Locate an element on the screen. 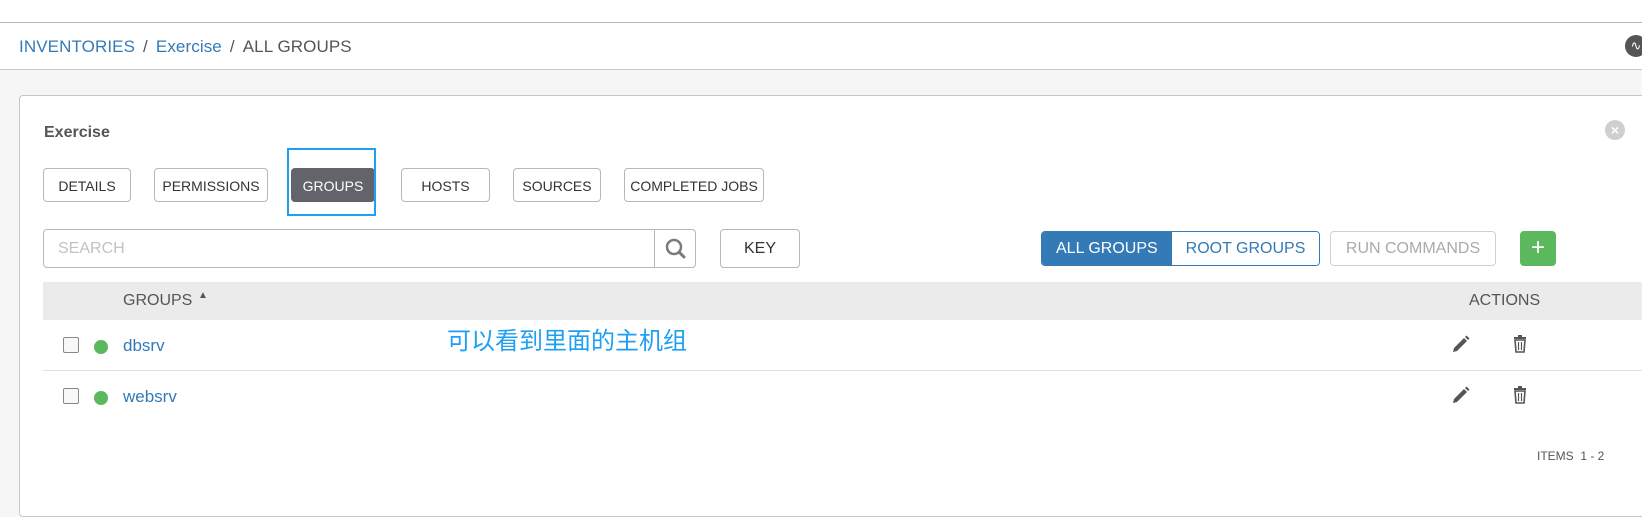 The width and height of the screenshot is (1642, 517). items-count: ITEMS 1 - 2 is located at coordinates (1570, 456).